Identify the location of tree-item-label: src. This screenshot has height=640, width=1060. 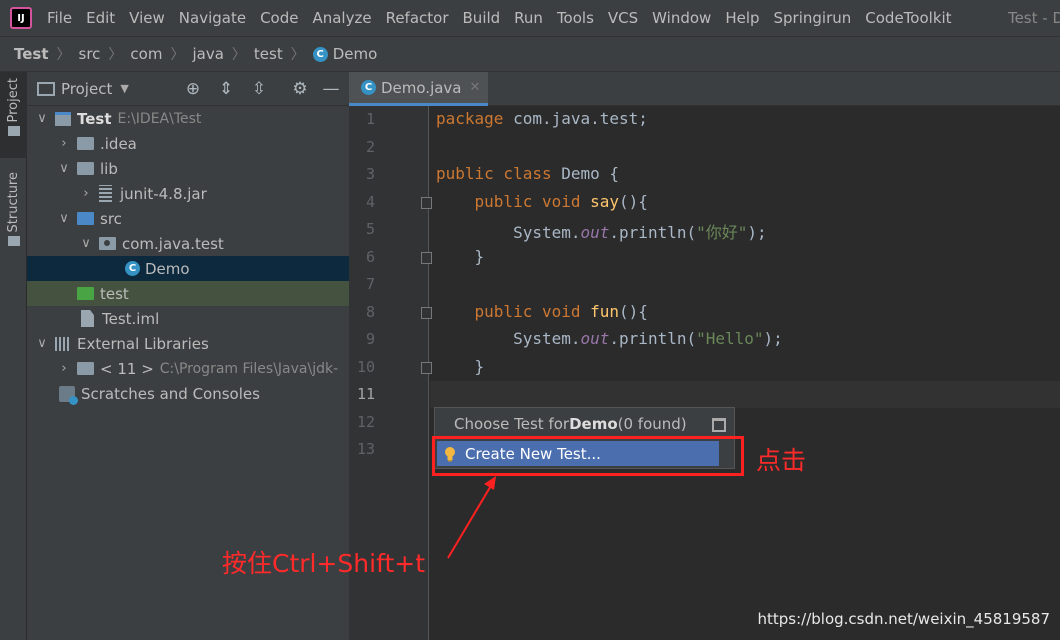
(111, 218).